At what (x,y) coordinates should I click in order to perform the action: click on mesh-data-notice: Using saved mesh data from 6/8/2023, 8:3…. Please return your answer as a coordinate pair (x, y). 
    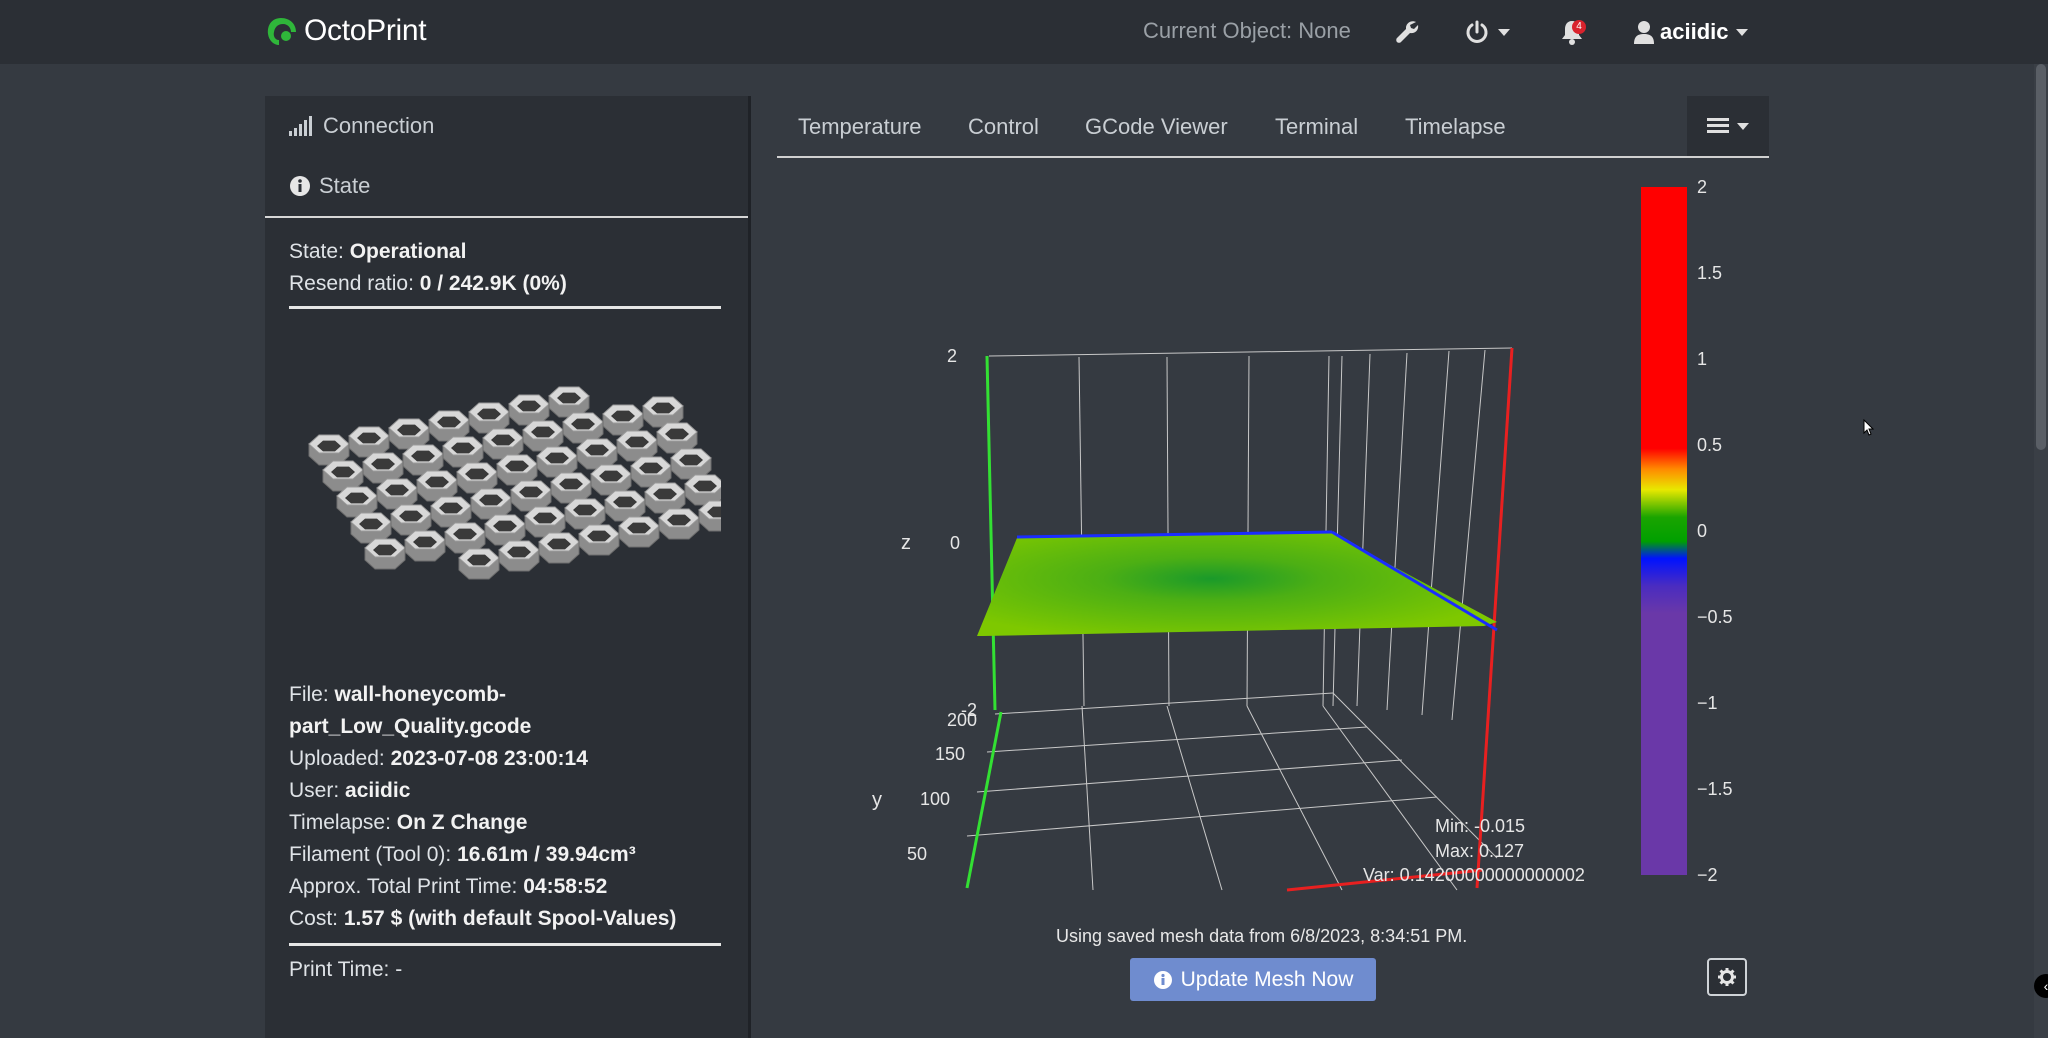
    Looking at the image, I should click on (1262, 936).